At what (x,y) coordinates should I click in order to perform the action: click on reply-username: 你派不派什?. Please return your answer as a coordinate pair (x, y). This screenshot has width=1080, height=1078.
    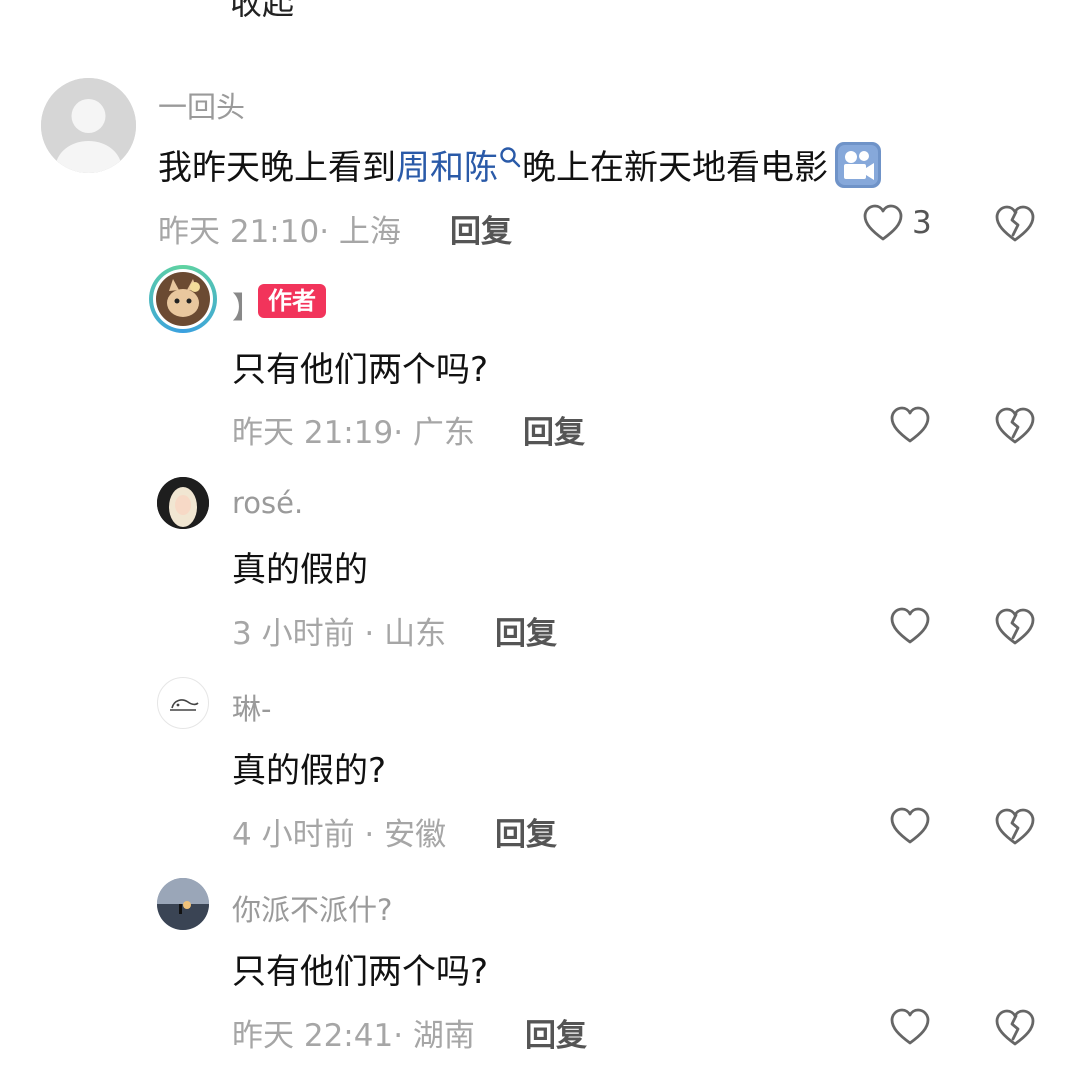
    Looking at the image, I should click on (312, 908).